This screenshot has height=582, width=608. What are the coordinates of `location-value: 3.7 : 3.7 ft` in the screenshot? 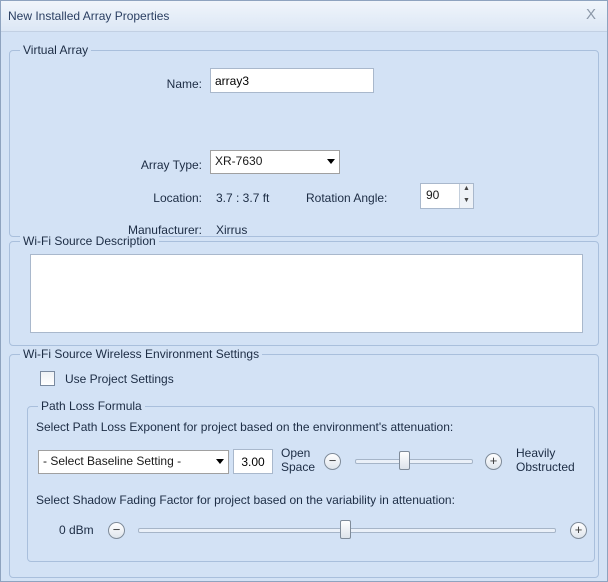 It's located at (243, 198).